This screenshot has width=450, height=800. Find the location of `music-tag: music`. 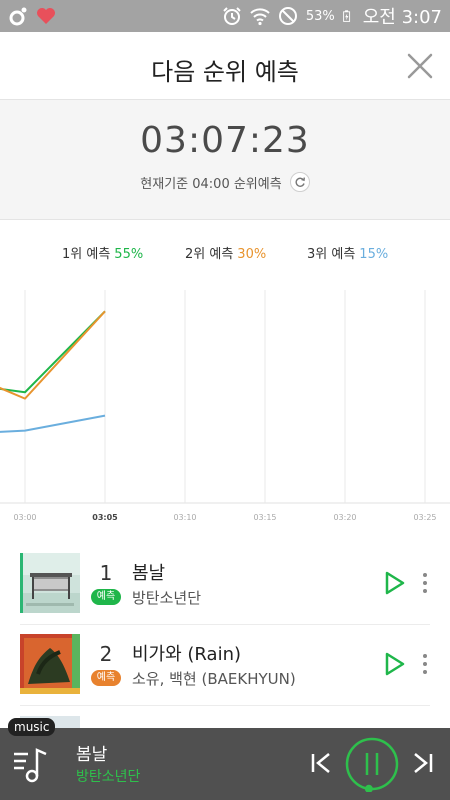

music-tag: music is located at coordinates (32, 727).